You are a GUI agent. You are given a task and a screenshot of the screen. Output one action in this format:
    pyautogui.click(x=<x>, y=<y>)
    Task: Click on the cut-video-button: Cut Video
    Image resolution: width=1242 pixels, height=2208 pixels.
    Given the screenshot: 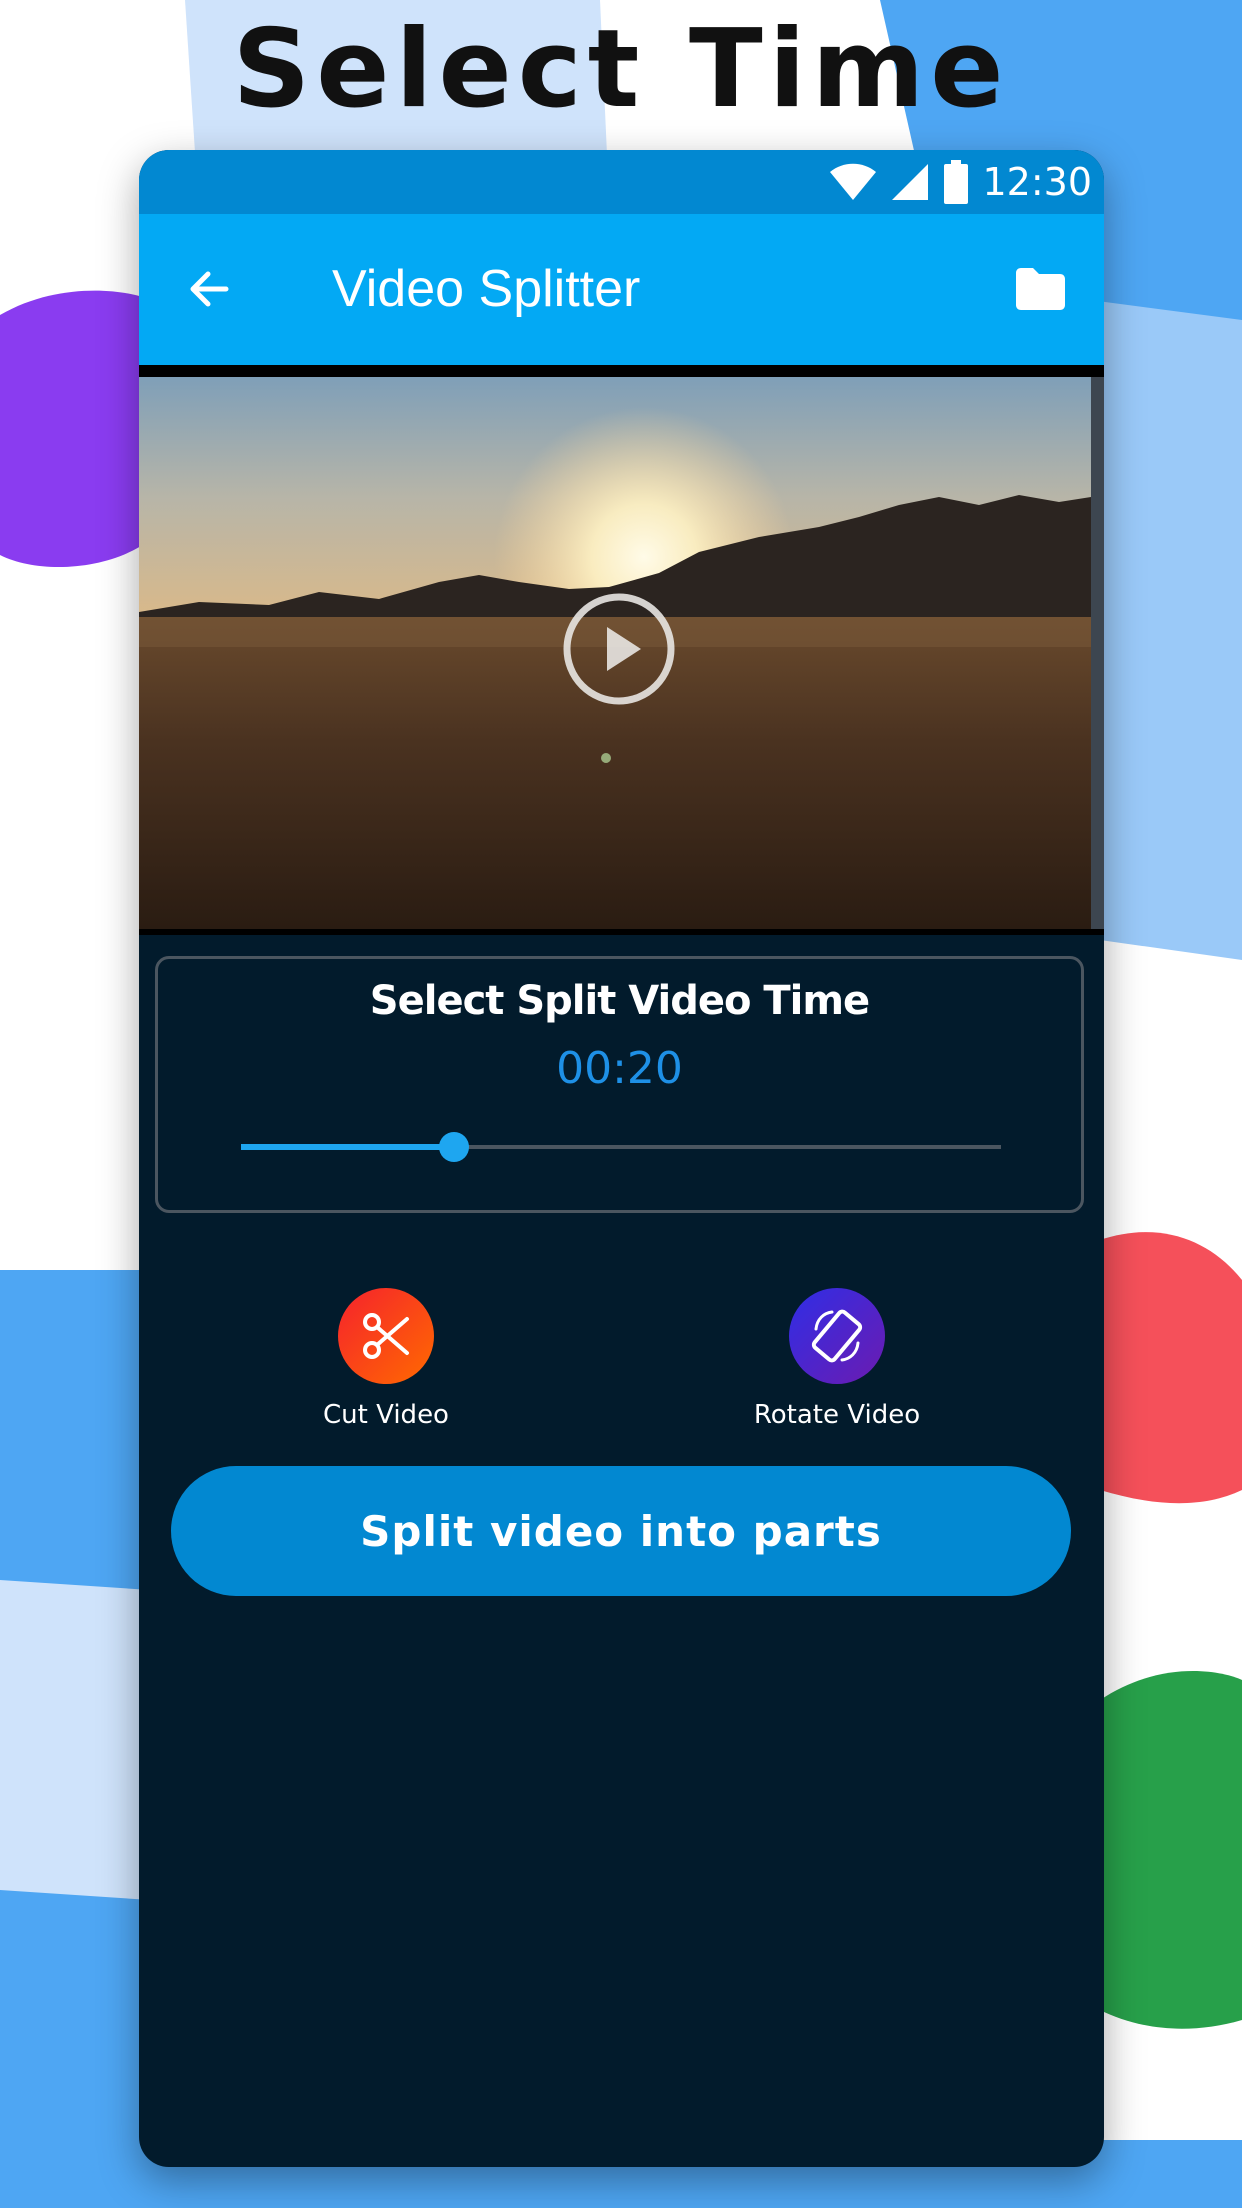 What is the action you would take?
    pyautogui.click(x=386, y=1360)
    